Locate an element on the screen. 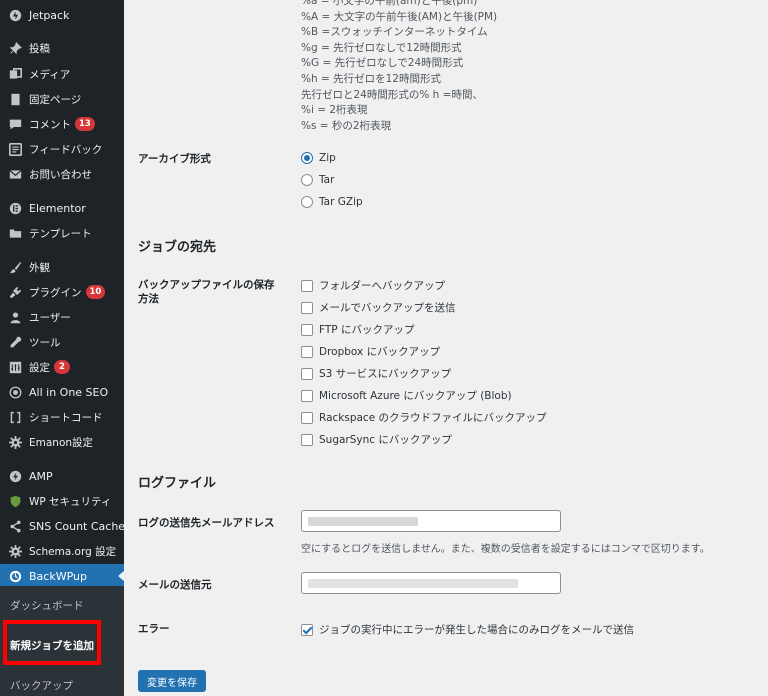  sidebar-item-6: お問い合わせ is located at coordinates (62, 174).